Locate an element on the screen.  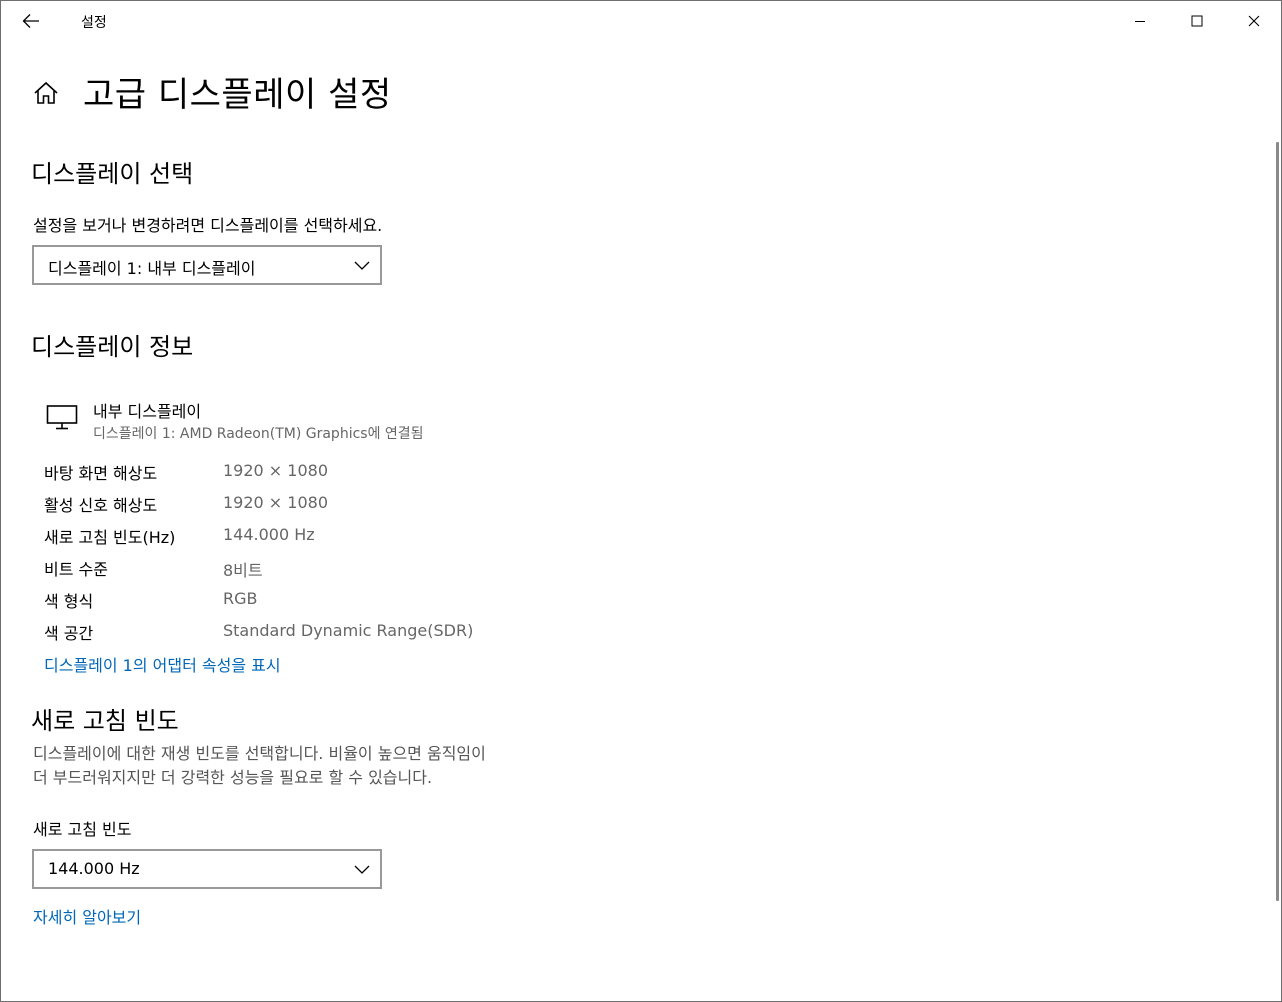
info-value: RGB is located at coordinates (240, 598).